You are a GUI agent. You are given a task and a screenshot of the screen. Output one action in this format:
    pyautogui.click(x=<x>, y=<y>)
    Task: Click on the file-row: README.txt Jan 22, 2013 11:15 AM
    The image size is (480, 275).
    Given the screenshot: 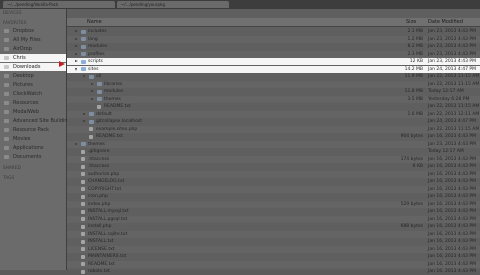 What is the action you would take?
    pyautogui.click(x=273, y=106)
    